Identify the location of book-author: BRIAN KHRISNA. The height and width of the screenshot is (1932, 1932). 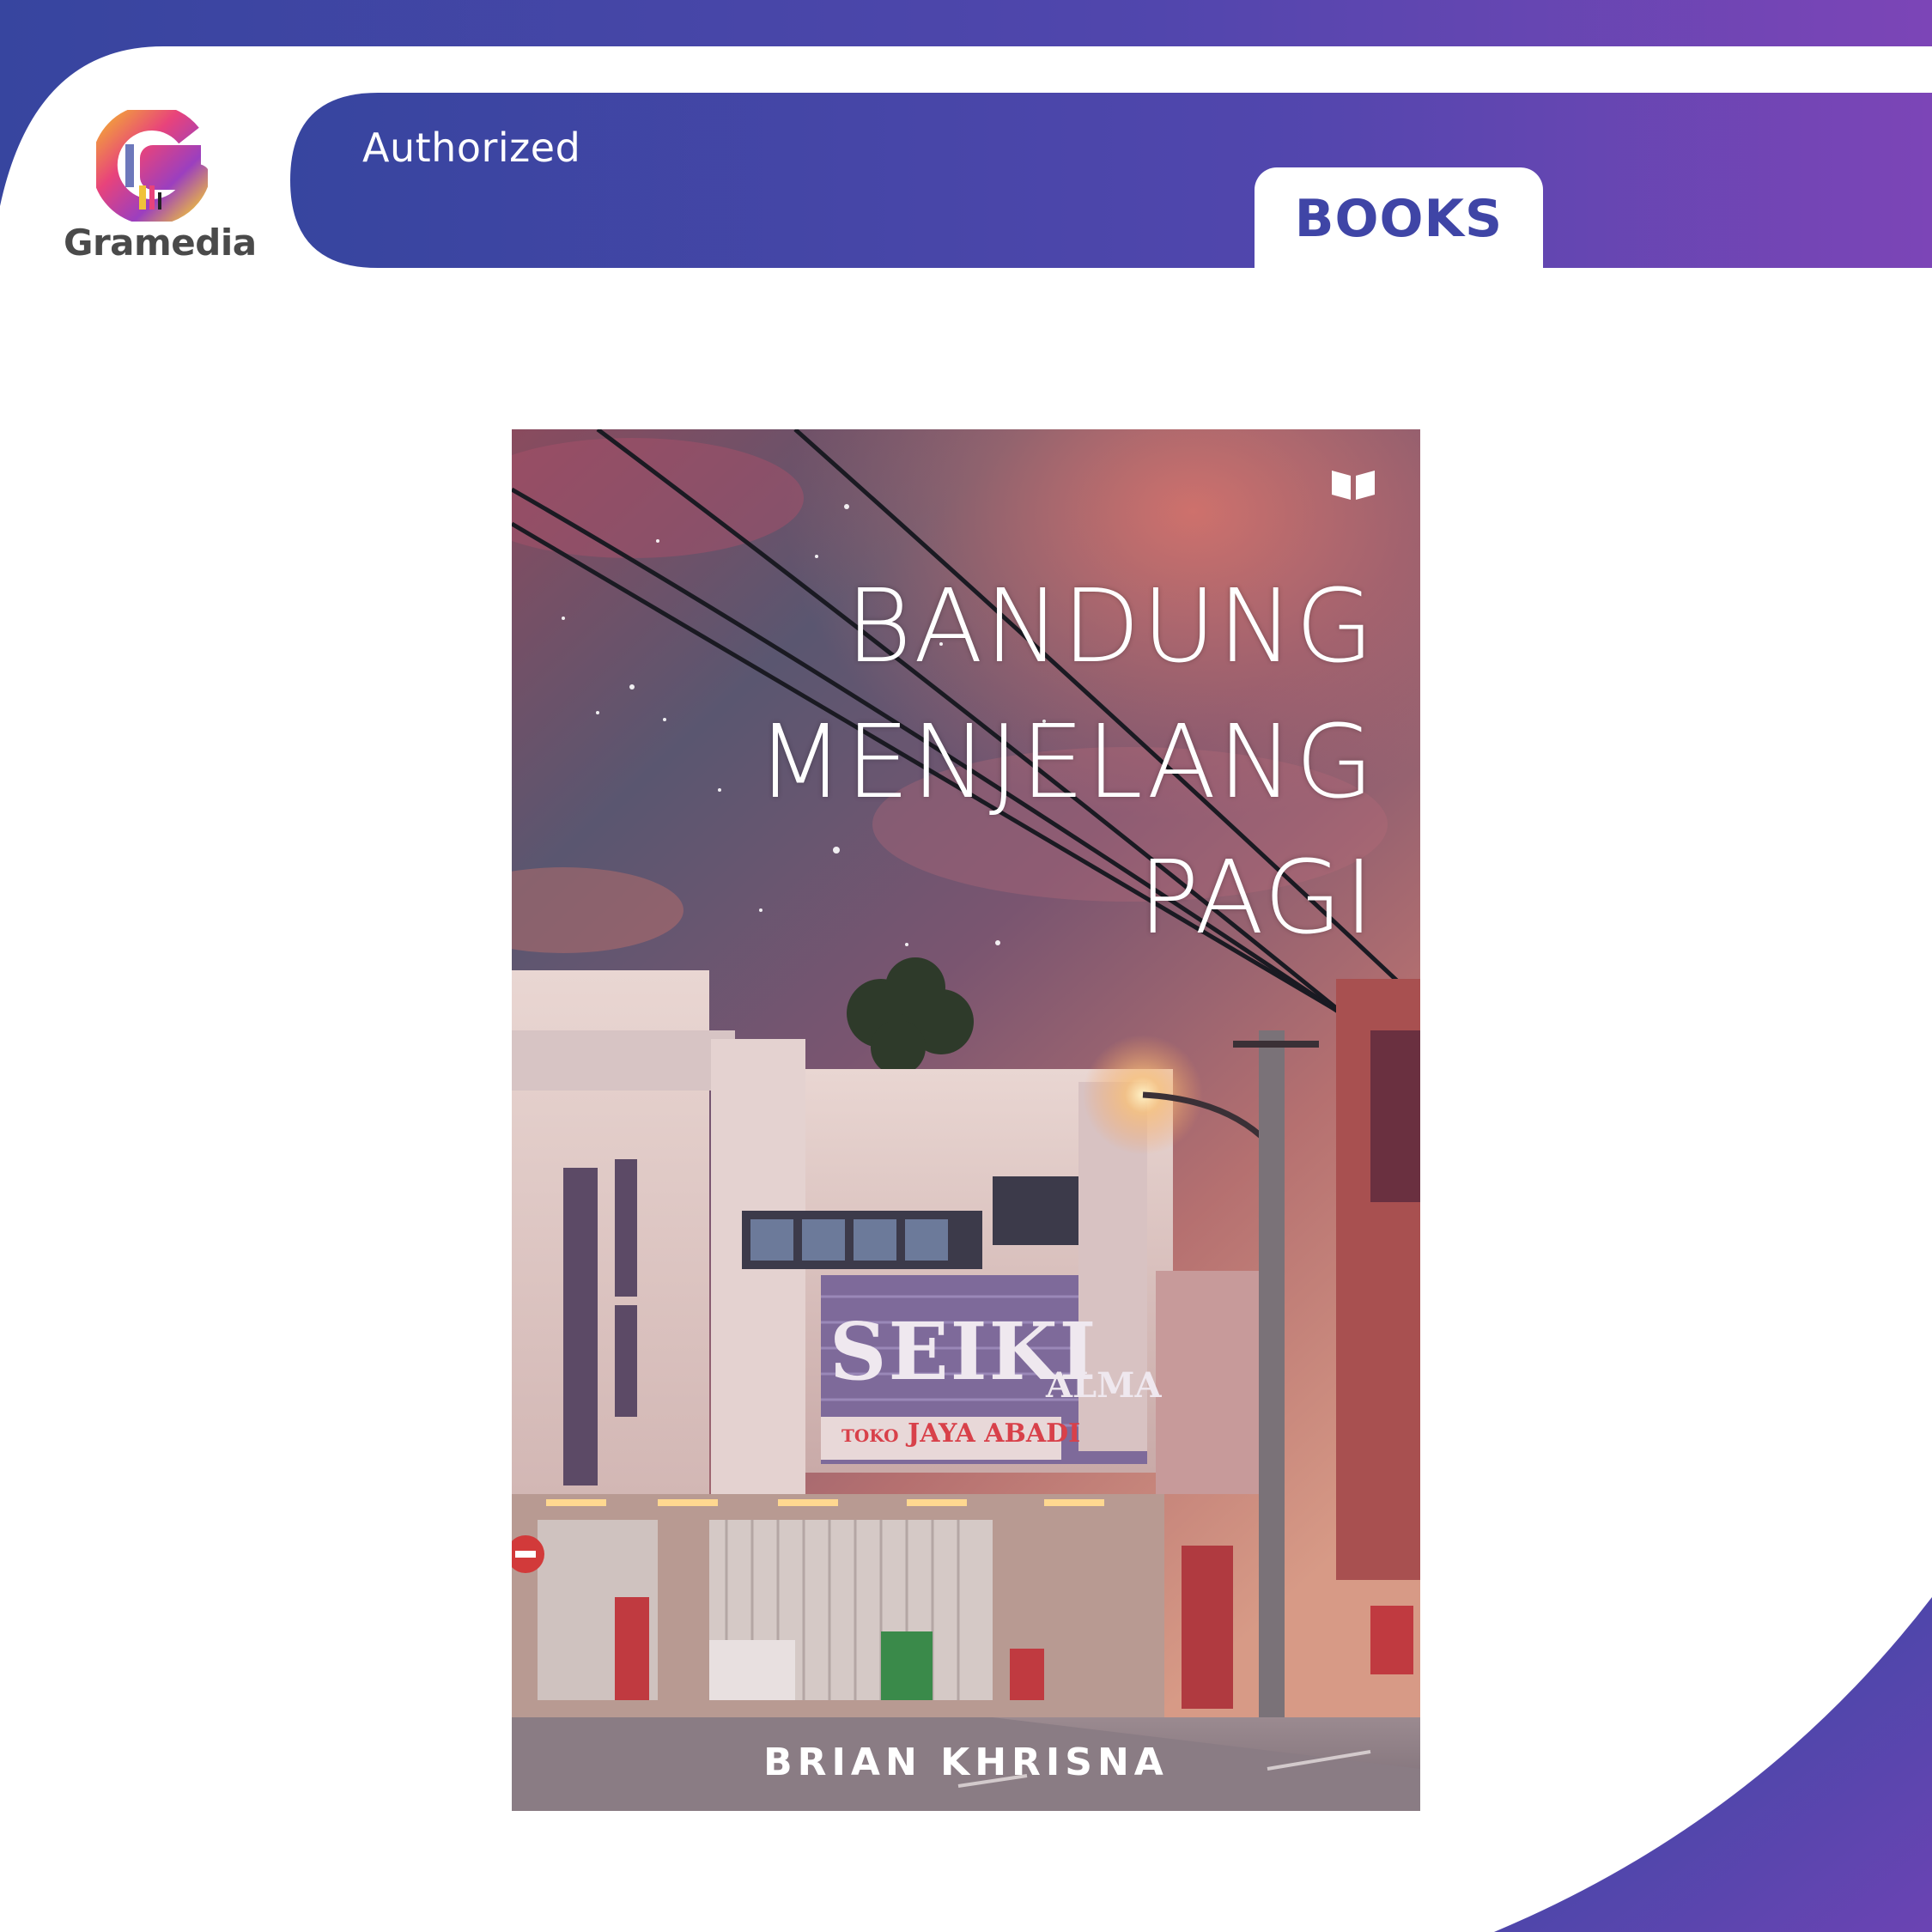
(966, 1762).